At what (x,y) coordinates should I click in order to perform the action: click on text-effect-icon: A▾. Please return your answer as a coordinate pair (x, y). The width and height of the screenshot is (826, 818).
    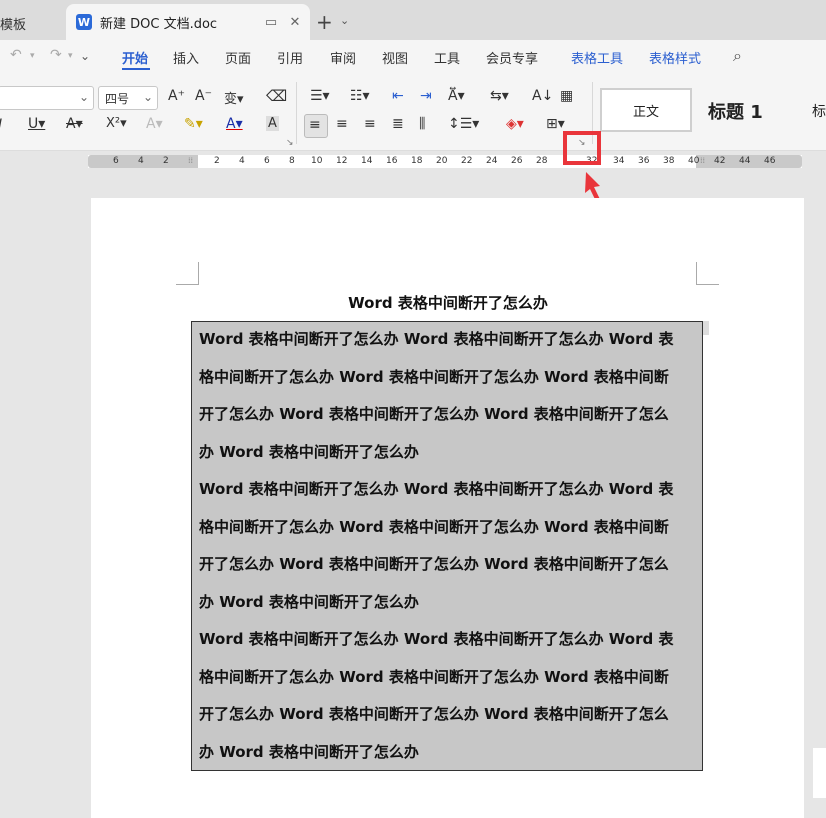
    Looking at the image, I should click on (154, 124).